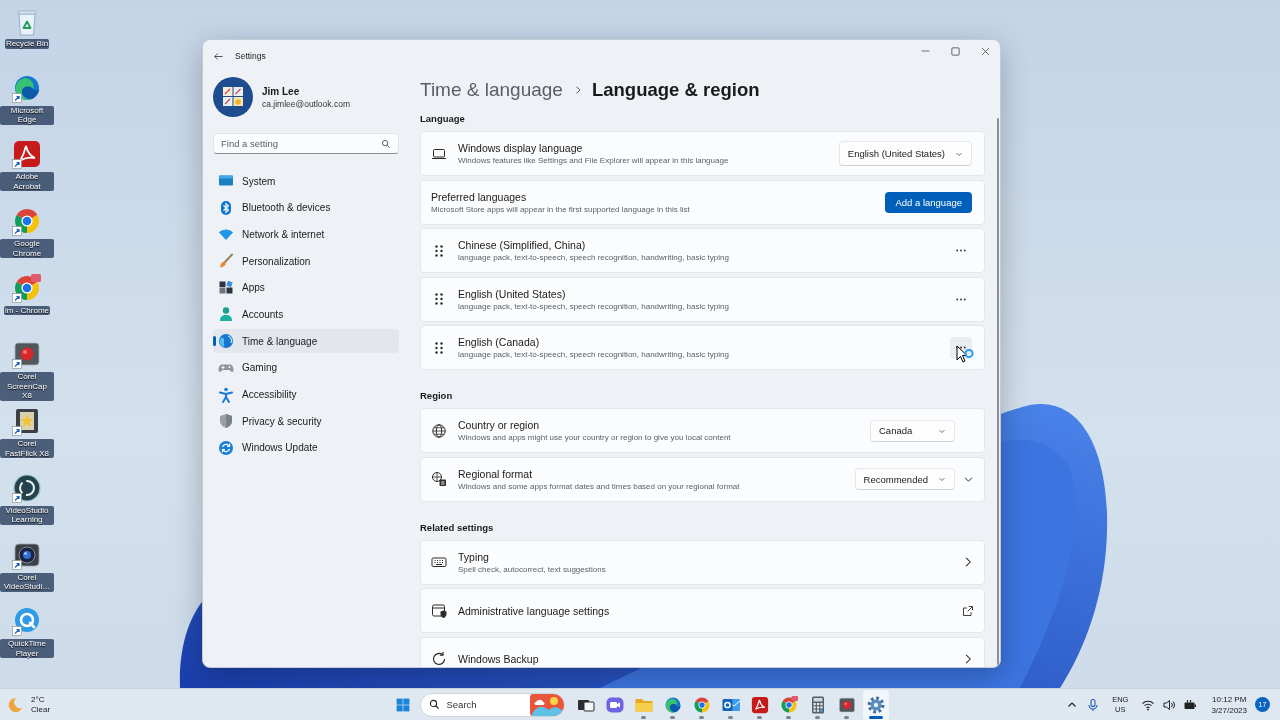  I want to click on setting-card: Typing Spell check, autocorrect, text suggestions, so click(702, 562).